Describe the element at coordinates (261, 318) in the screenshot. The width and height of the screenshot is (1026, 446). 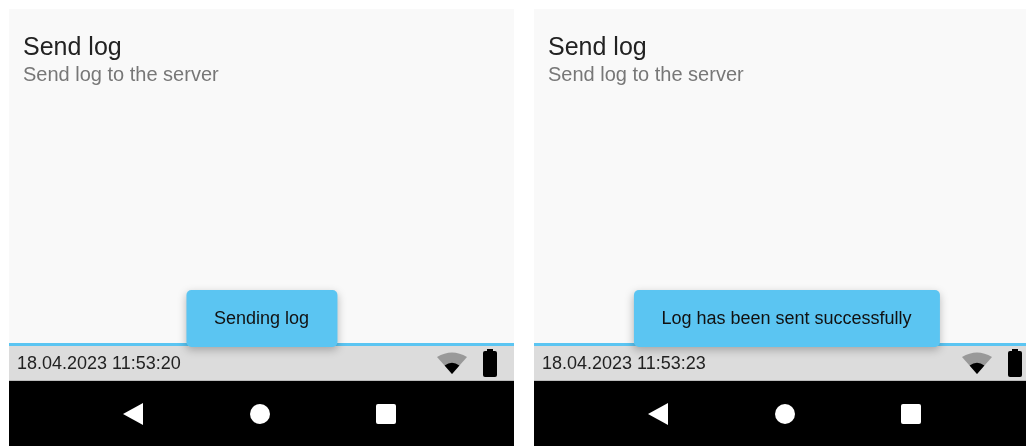
I see `toast-message: Sending log` at that location.